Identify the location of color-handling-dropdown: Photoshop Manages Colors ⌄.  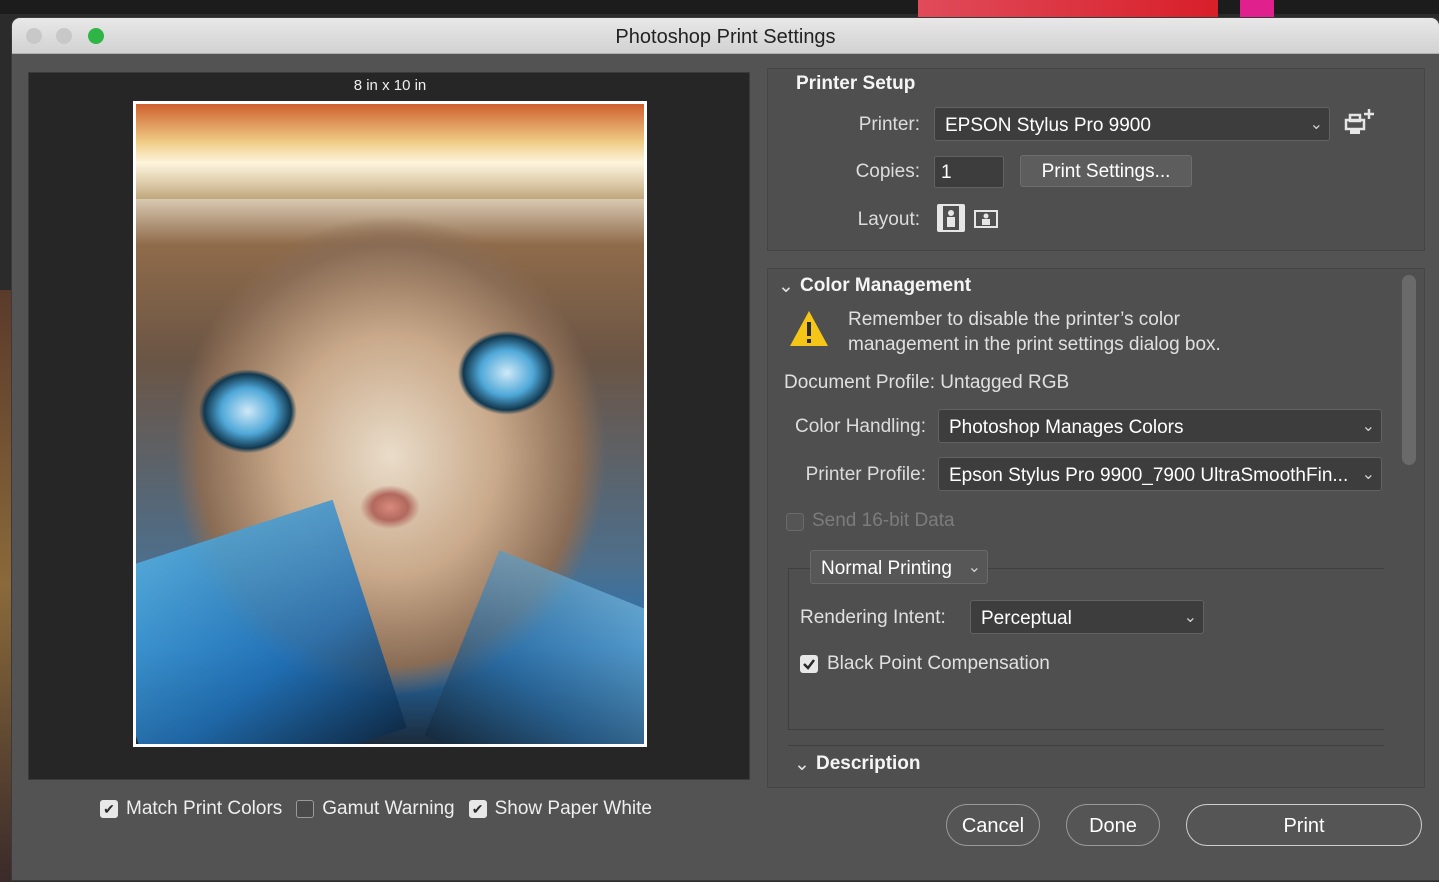
(1160, 426).